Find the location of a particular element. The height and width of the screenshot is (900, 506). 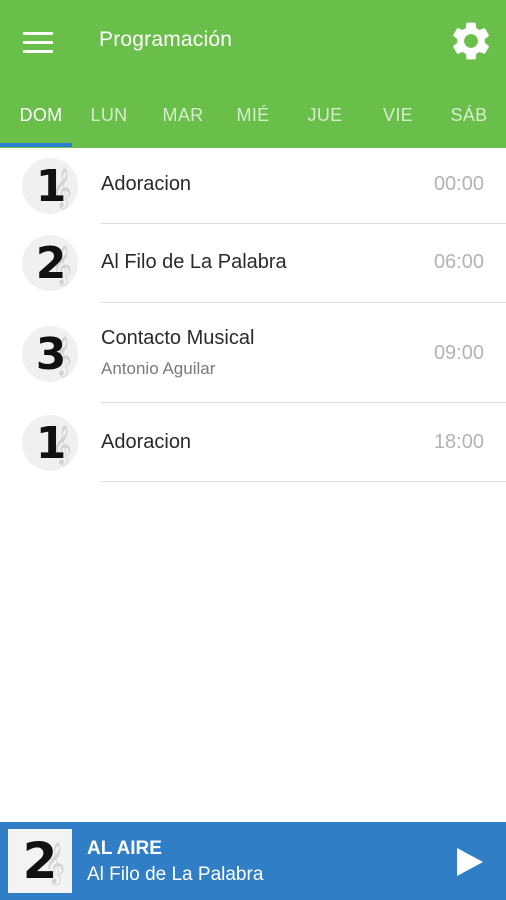

now-playing-title: Al Filo de La Palabra is located at coordinates (175, 874).